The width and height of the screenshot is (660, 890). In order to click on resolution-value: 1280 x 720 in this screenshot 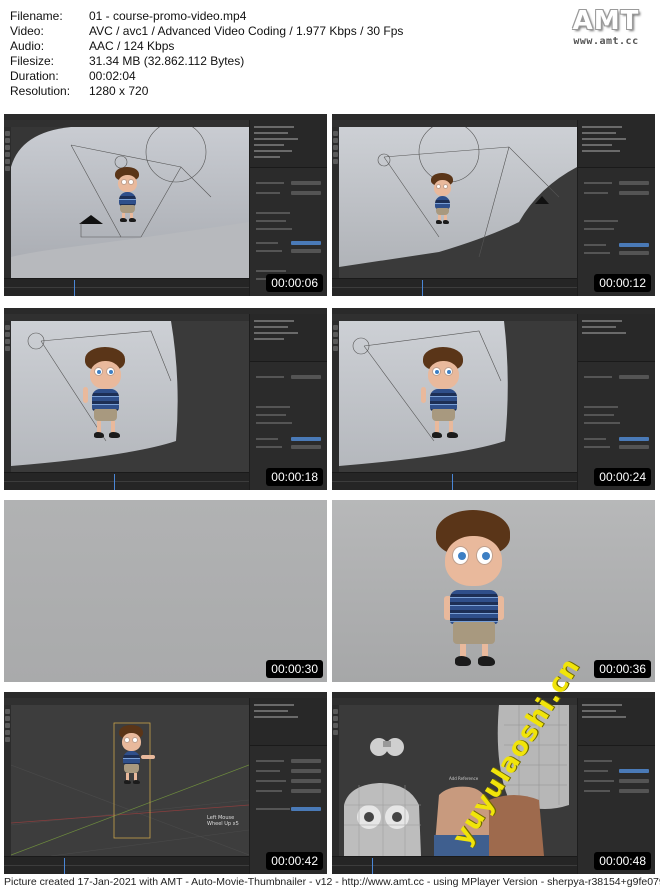, I will do `click(119, 91)`.